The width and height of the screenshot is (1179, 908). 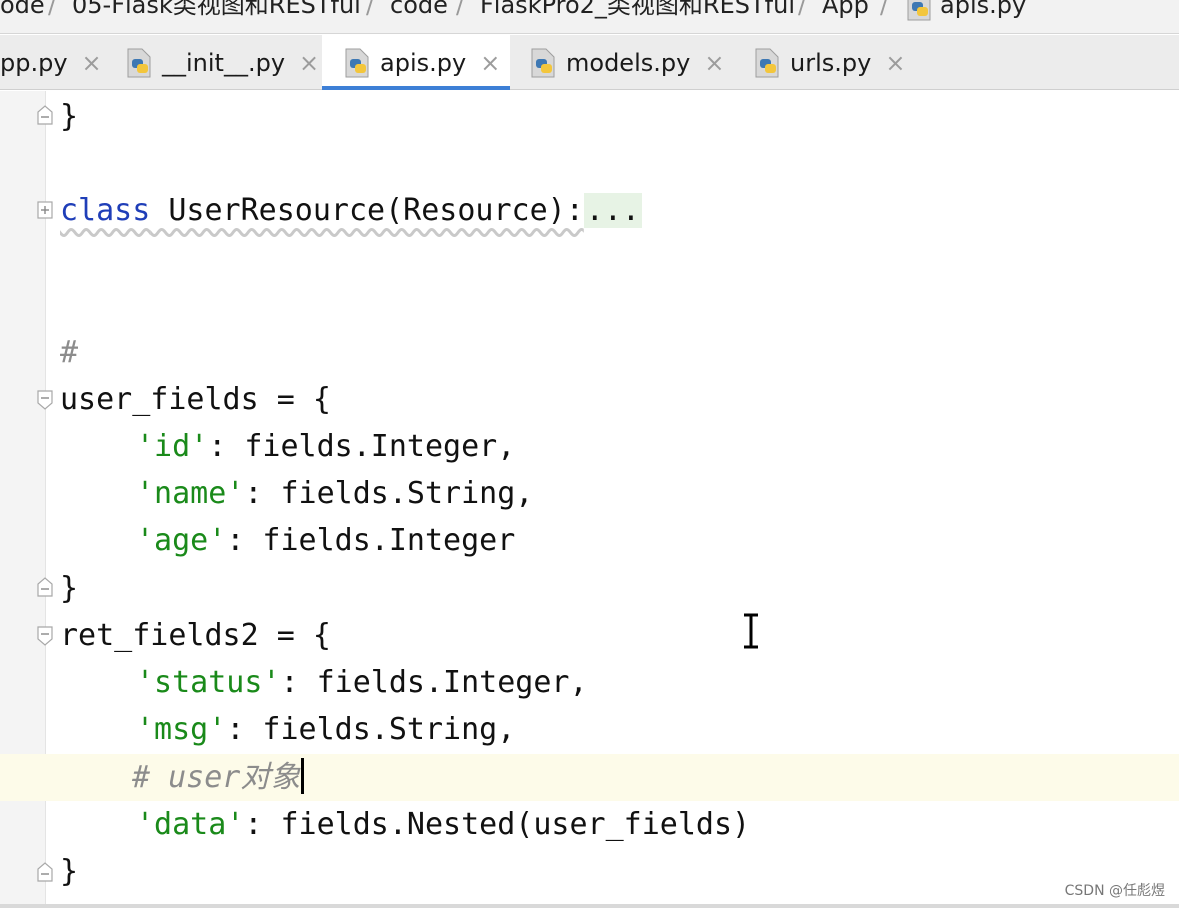 What do you see at coordinates (497, 824) in the screenshot?
I see `code-text: : fields.Nested(user_fields)` at bounding box center [497, 824].